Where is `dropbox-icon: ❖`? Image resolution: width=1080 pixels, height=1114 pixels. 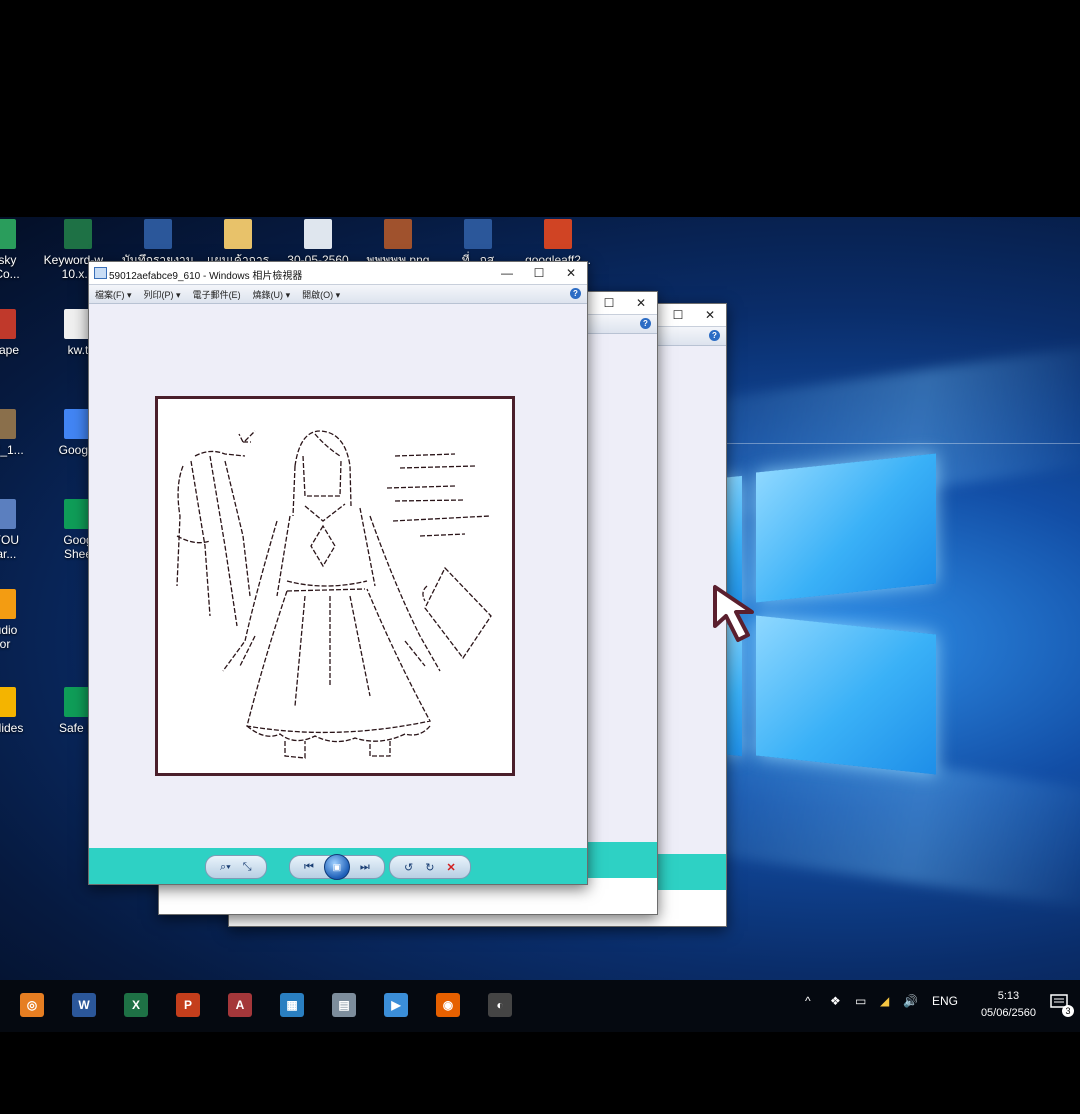 dropbox-icon: ❖ is located at coordinates (835, 1001).